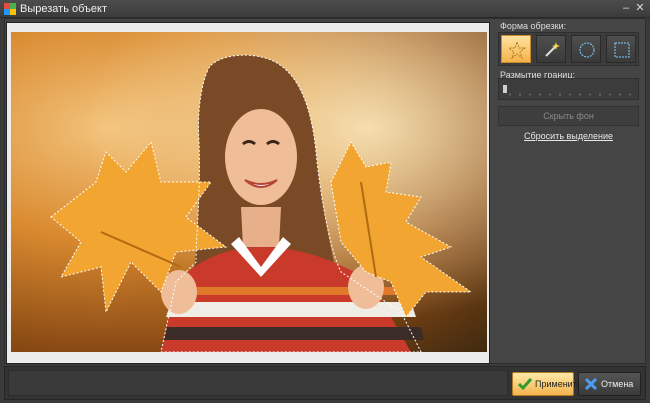  Describe the element at coordinates (10, 9) in the screenshot. I see `app-icon` at that location.